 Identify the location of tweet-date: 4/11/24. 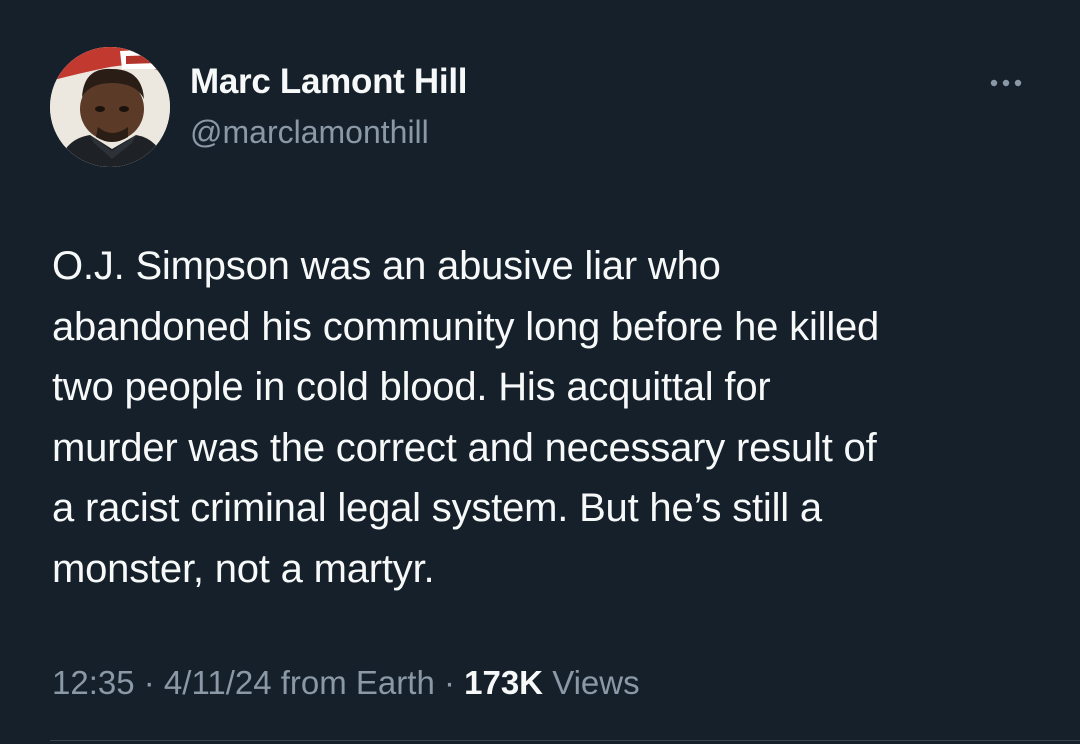
(218, 682).